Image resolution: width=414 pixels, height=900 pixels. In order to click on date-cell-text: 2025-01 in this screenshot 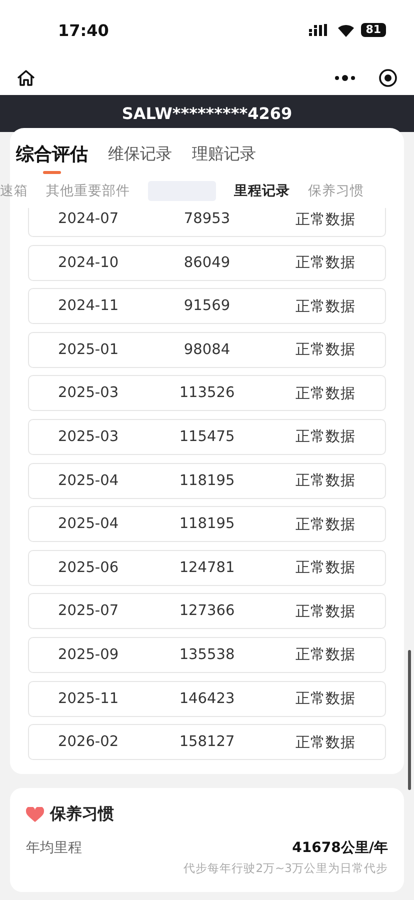, I will do `click(88, 350)`.